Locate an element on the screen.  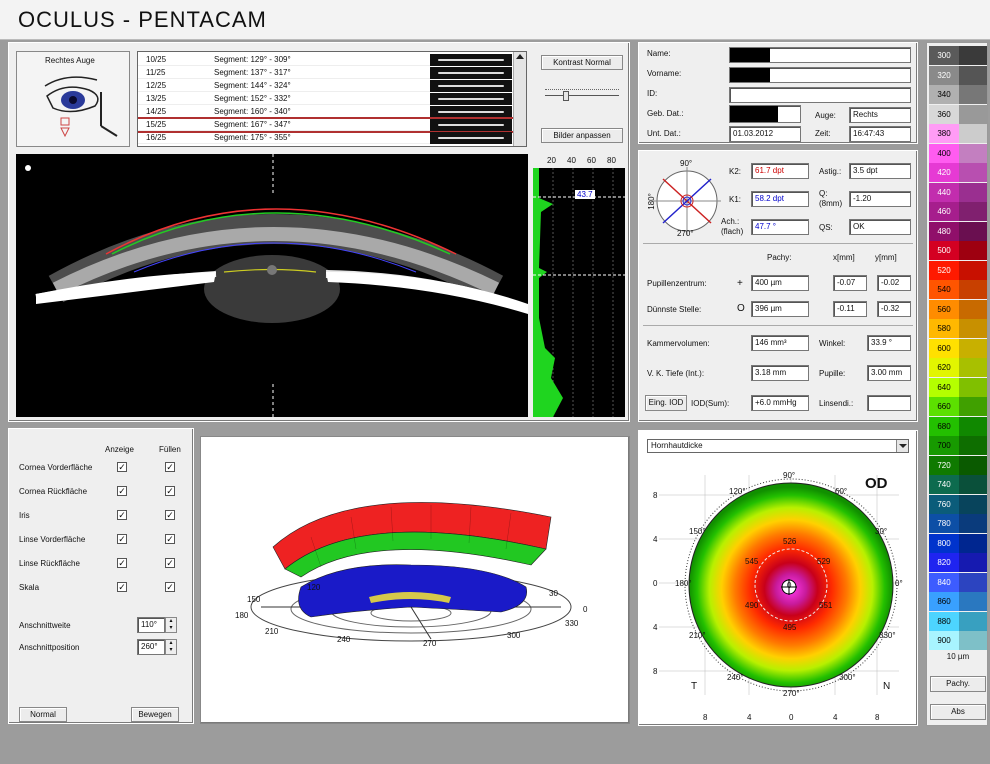
geb-field is located at coordinates (765, 114).